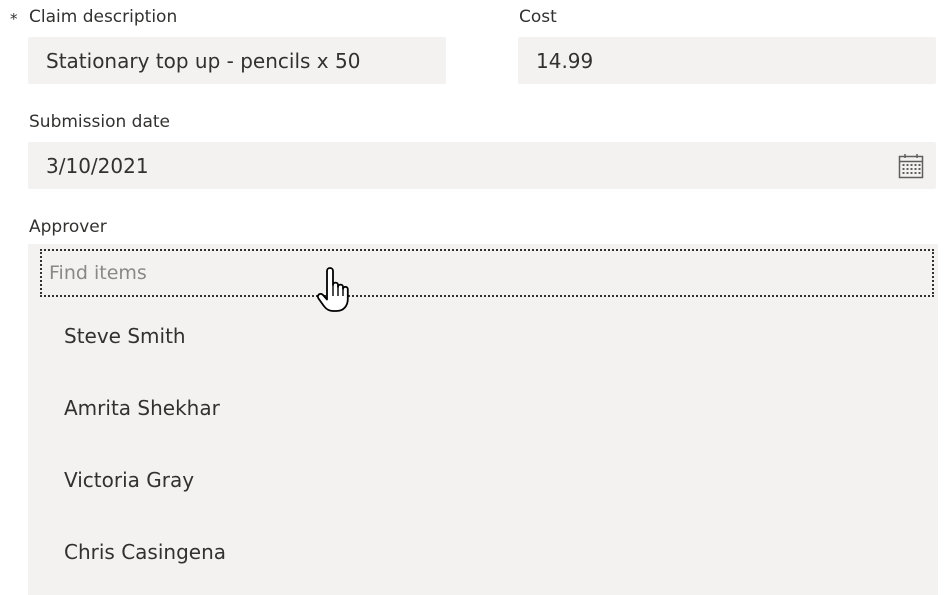 The height and width of the screenshot is (595, 946). Describe the element at coordinates (483, 336) in the screenshot. I see `approver-option: Steve Smith` at that location.